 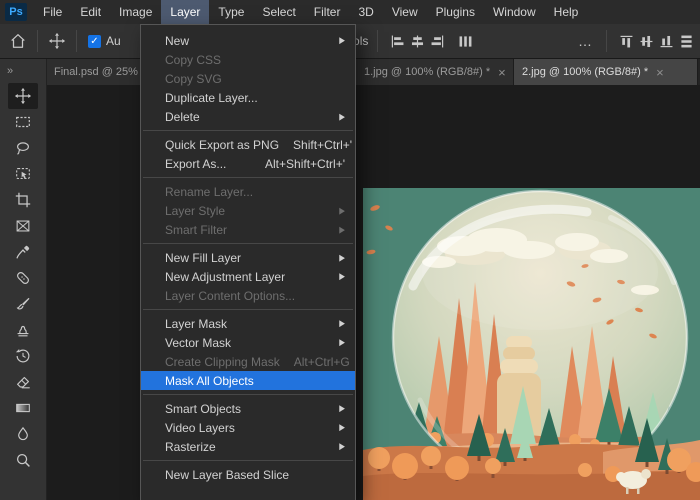 What do you see at coordinates (323, 144) in the screenshot?
I see `shortcut-label: Shift+Ctrl+'` at bounding box center [323, 144].